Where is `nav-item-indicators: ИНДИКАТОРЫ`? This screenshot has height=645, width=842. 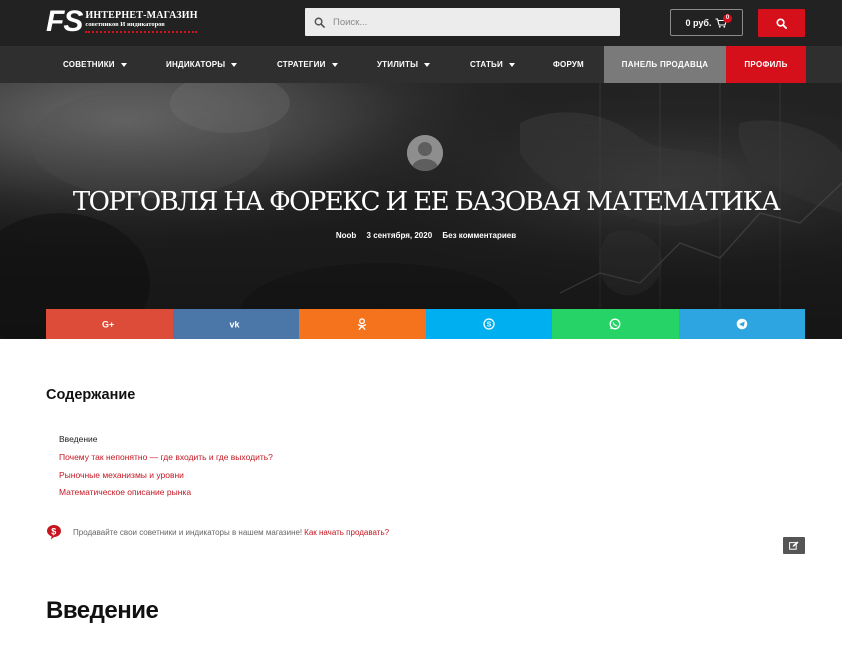
nav-item-indicators: ИНДИКАТОРЫ is located at coordinates (202, 64).